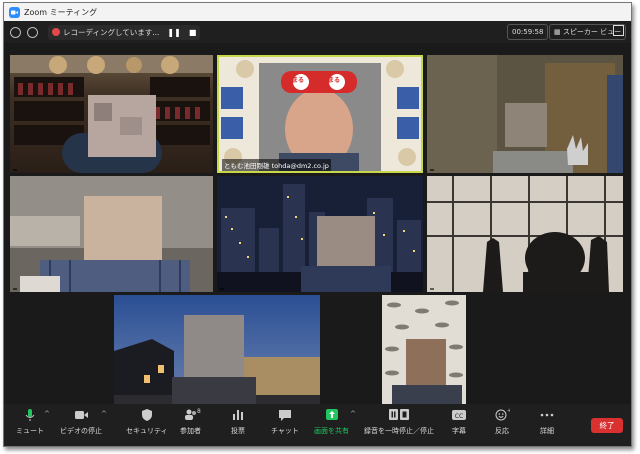 The width and height of the screenshot is (640, 454). I want to click on wine-shelf-background, so click(111, 114).